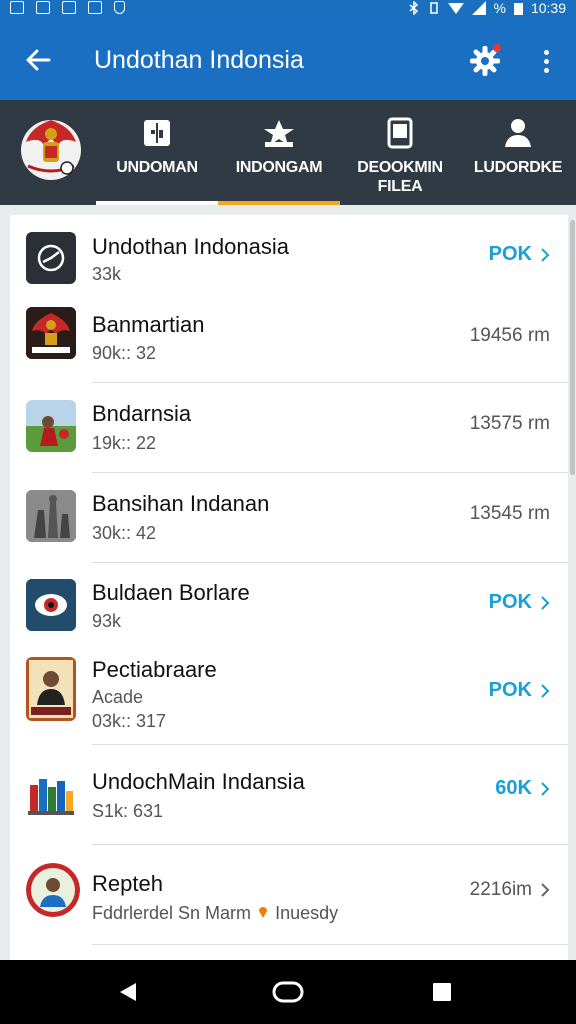 Image resolution: width=576 pixels, height=1024 pixels. Describe the element at coordinates (400, 177) in the screenshot. I see `tab-label: DEOOKMIN FILEA` at that location.